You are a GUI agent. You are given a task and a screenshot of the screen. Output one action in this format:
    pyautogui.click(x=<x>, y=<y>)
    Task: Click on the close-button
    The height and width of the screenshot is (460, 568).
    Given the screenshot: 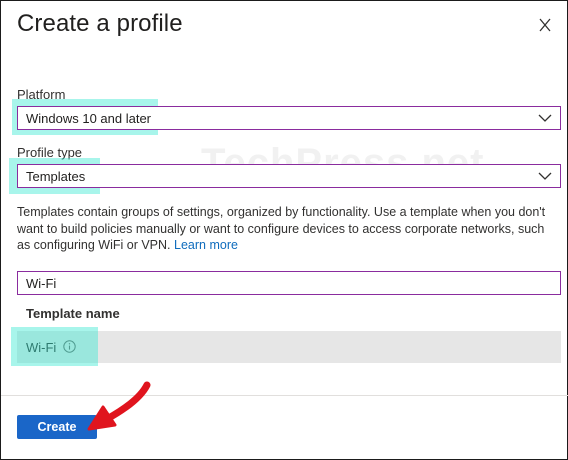 What is the action you would take?
    pyautogui.click(x=545, y=25)
    